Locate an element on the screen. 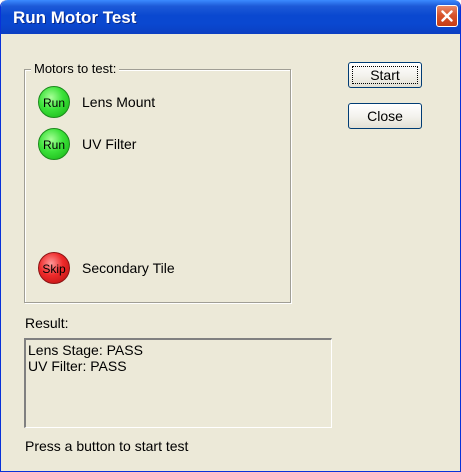 This screenshot has height=472, width=461. start-button-label: Start is located at coordinates (385, 75).